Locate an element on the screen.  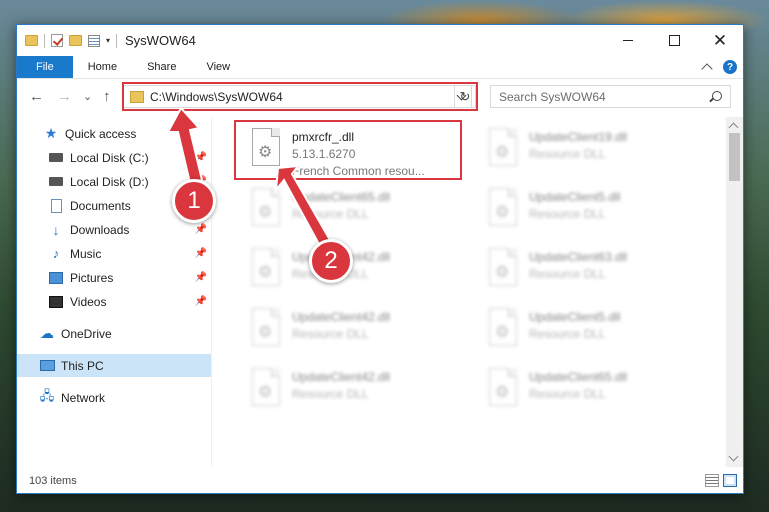
star-icon: ★ is located at coordinates (51, 133).